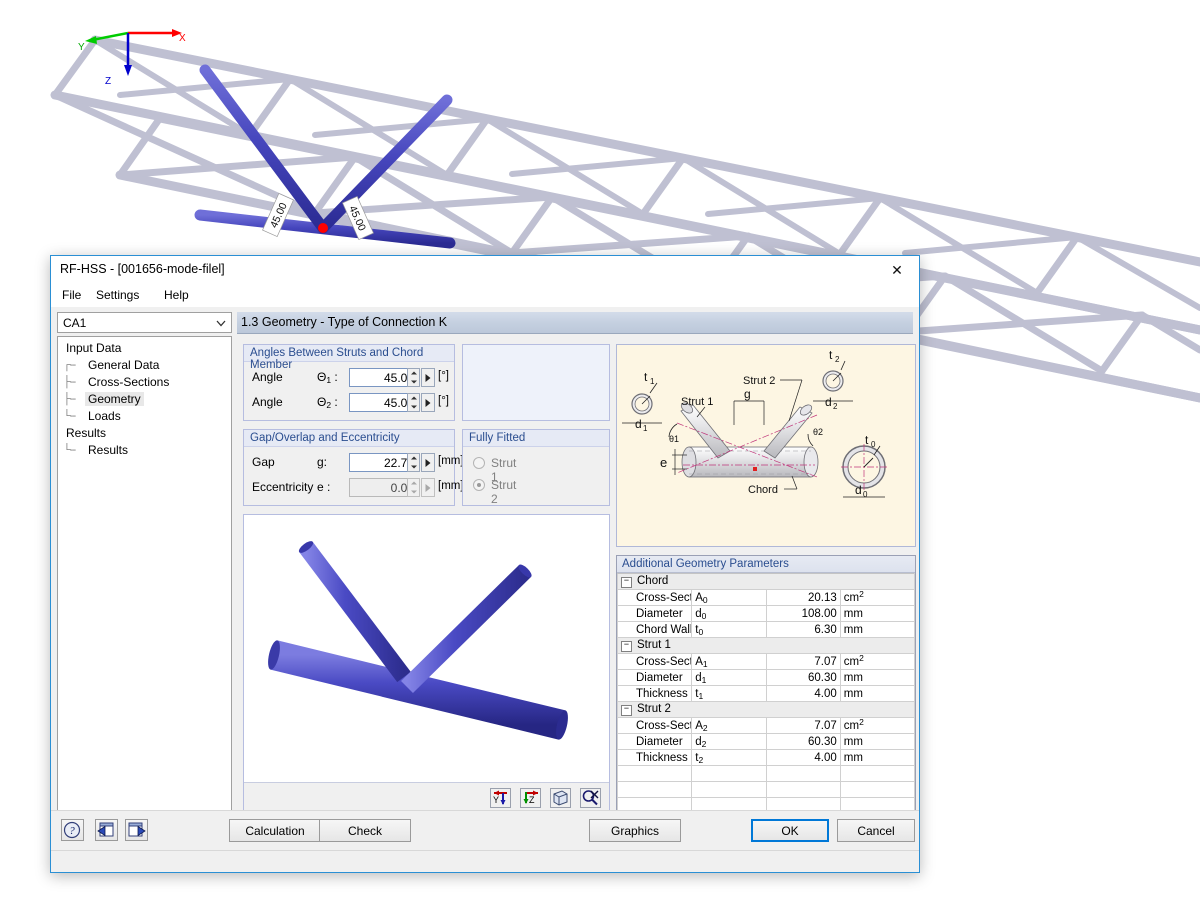 This screenshot has height=900, width=1200. What do you see at coordinates (645, 428) in the screenshot?
I see `svg-text: 1` at bounding box center [645, 428].